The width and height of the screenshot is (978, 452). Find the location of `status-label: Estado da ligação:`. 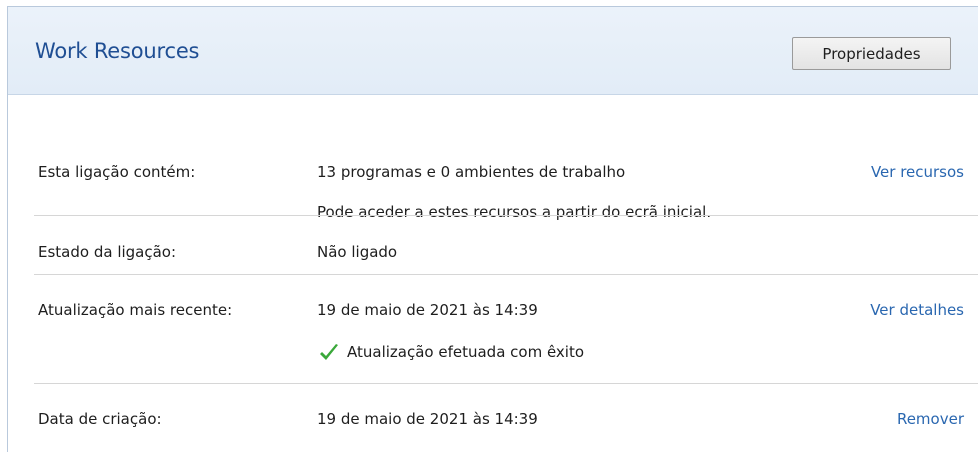

status-label: Estado da ligação: is located at coordinates (107, 252).